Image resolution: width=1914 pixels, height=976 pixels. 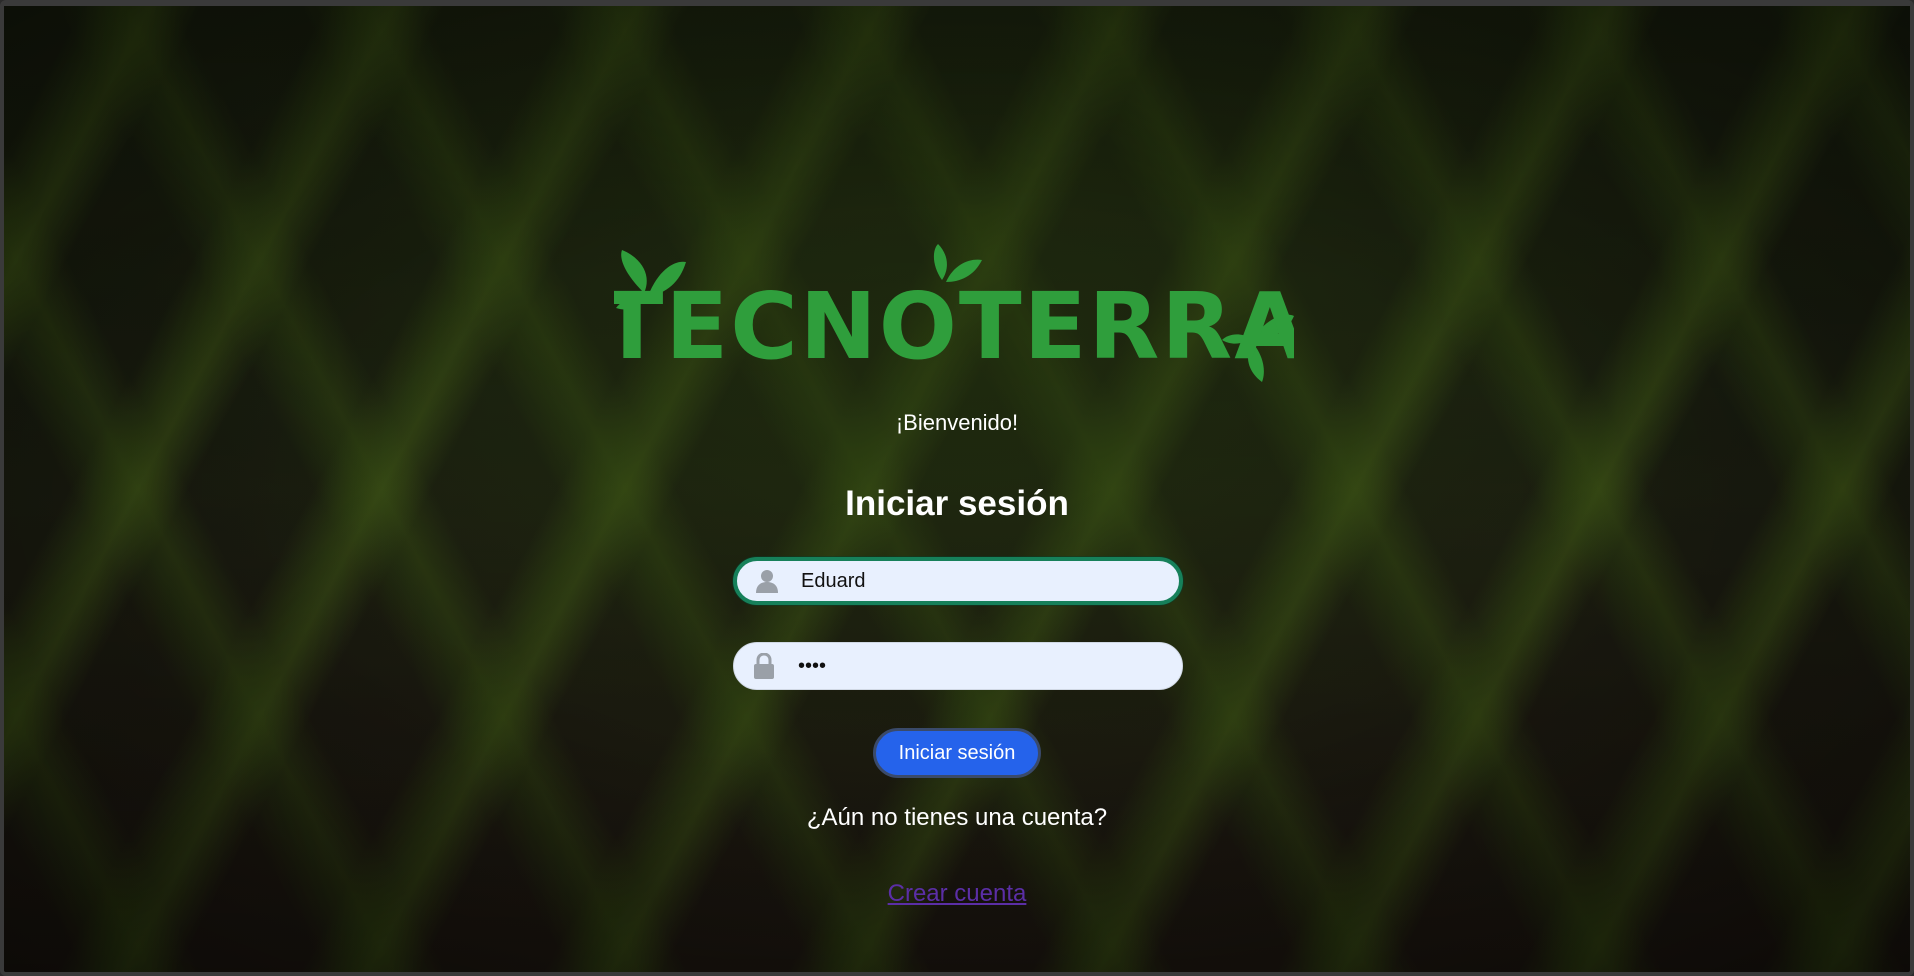 What do you see at coordinates (957, 753) in the screenshot?
I see `login-button: Iniciar sesión` at bounding box center [957, 753].